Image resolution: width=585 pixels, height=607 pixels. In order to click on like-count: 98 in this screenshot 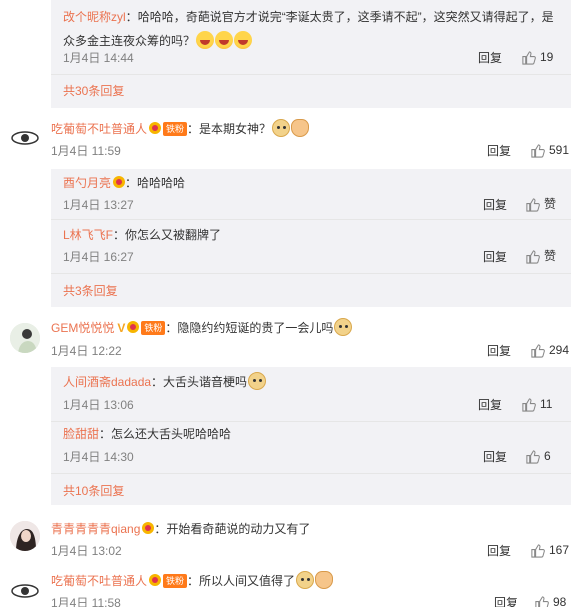, I will do `click(560, 601)`.